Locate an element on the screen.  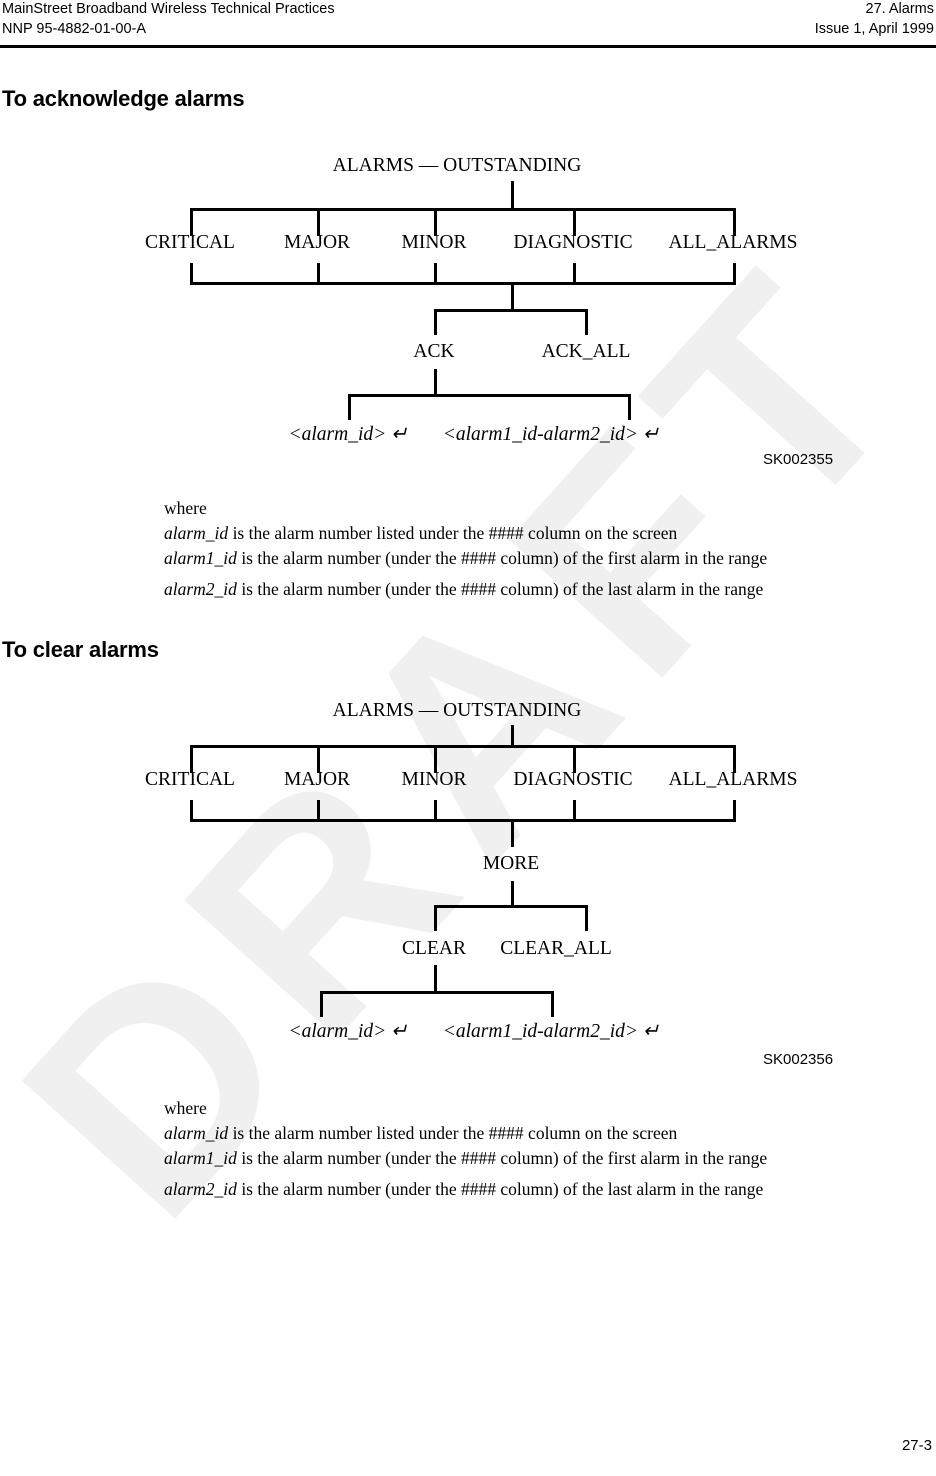
tree-connector-level4-bus is located at coordinates (437, 992).